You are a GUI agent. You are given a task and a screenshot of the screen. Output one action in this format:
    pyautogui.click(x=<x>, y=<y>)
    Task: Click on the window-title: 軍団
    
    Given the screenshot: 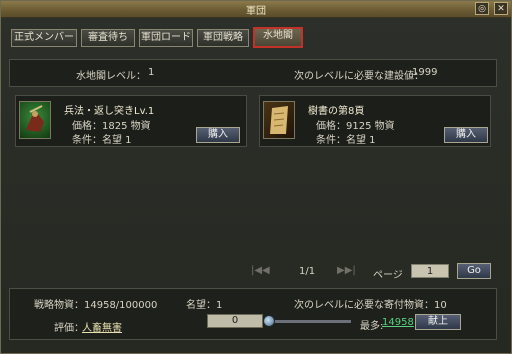 What is the action you would take?
    pyautogui.click(x=256, y=11)
    